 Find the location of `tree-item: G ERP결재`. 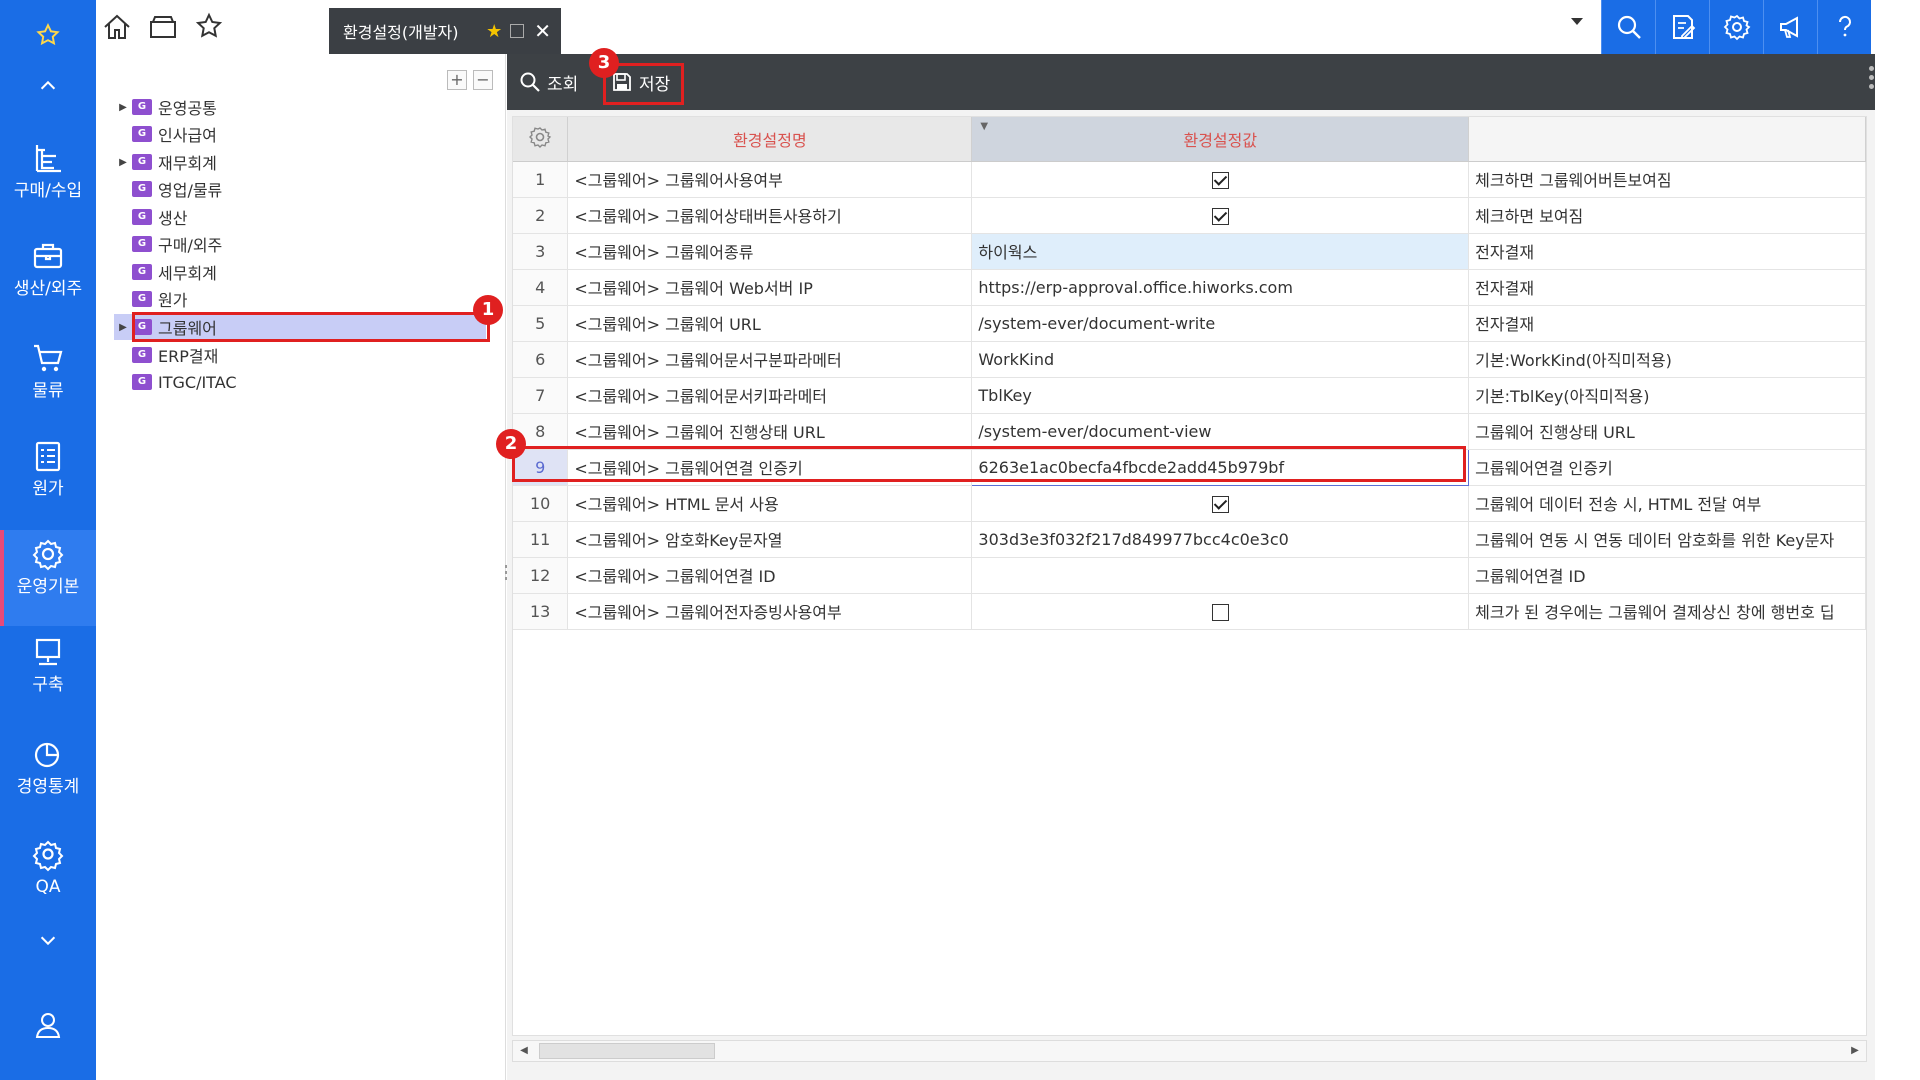

tree-item: G ERP결재 is located at coordinates (166, 355).